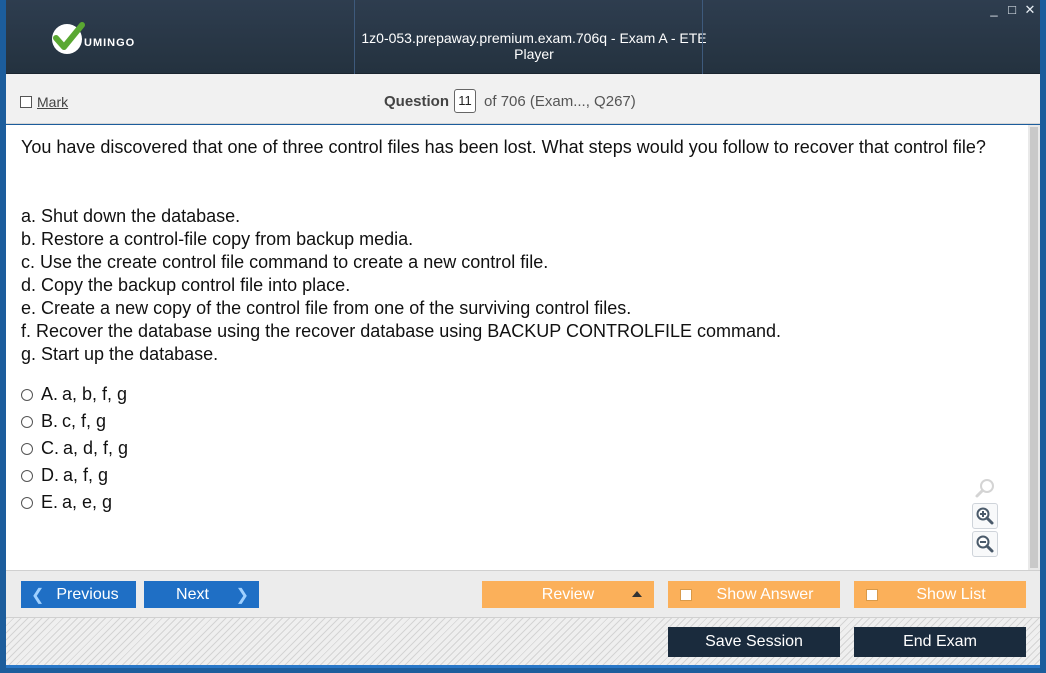  I want to click on next-label: Next, so click(192, 594).